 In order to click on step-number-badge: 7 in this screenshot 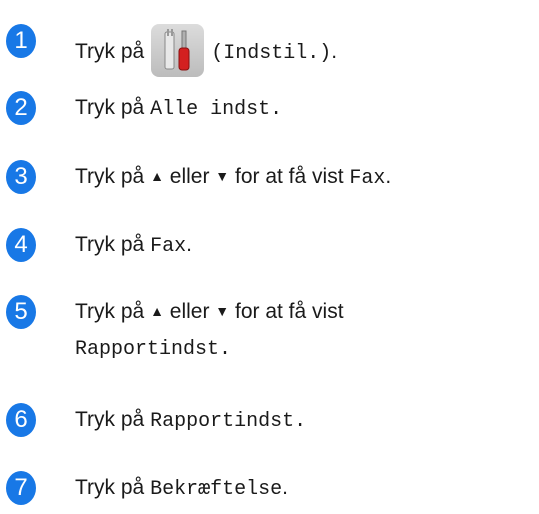, I will do `click(21, 488)`.